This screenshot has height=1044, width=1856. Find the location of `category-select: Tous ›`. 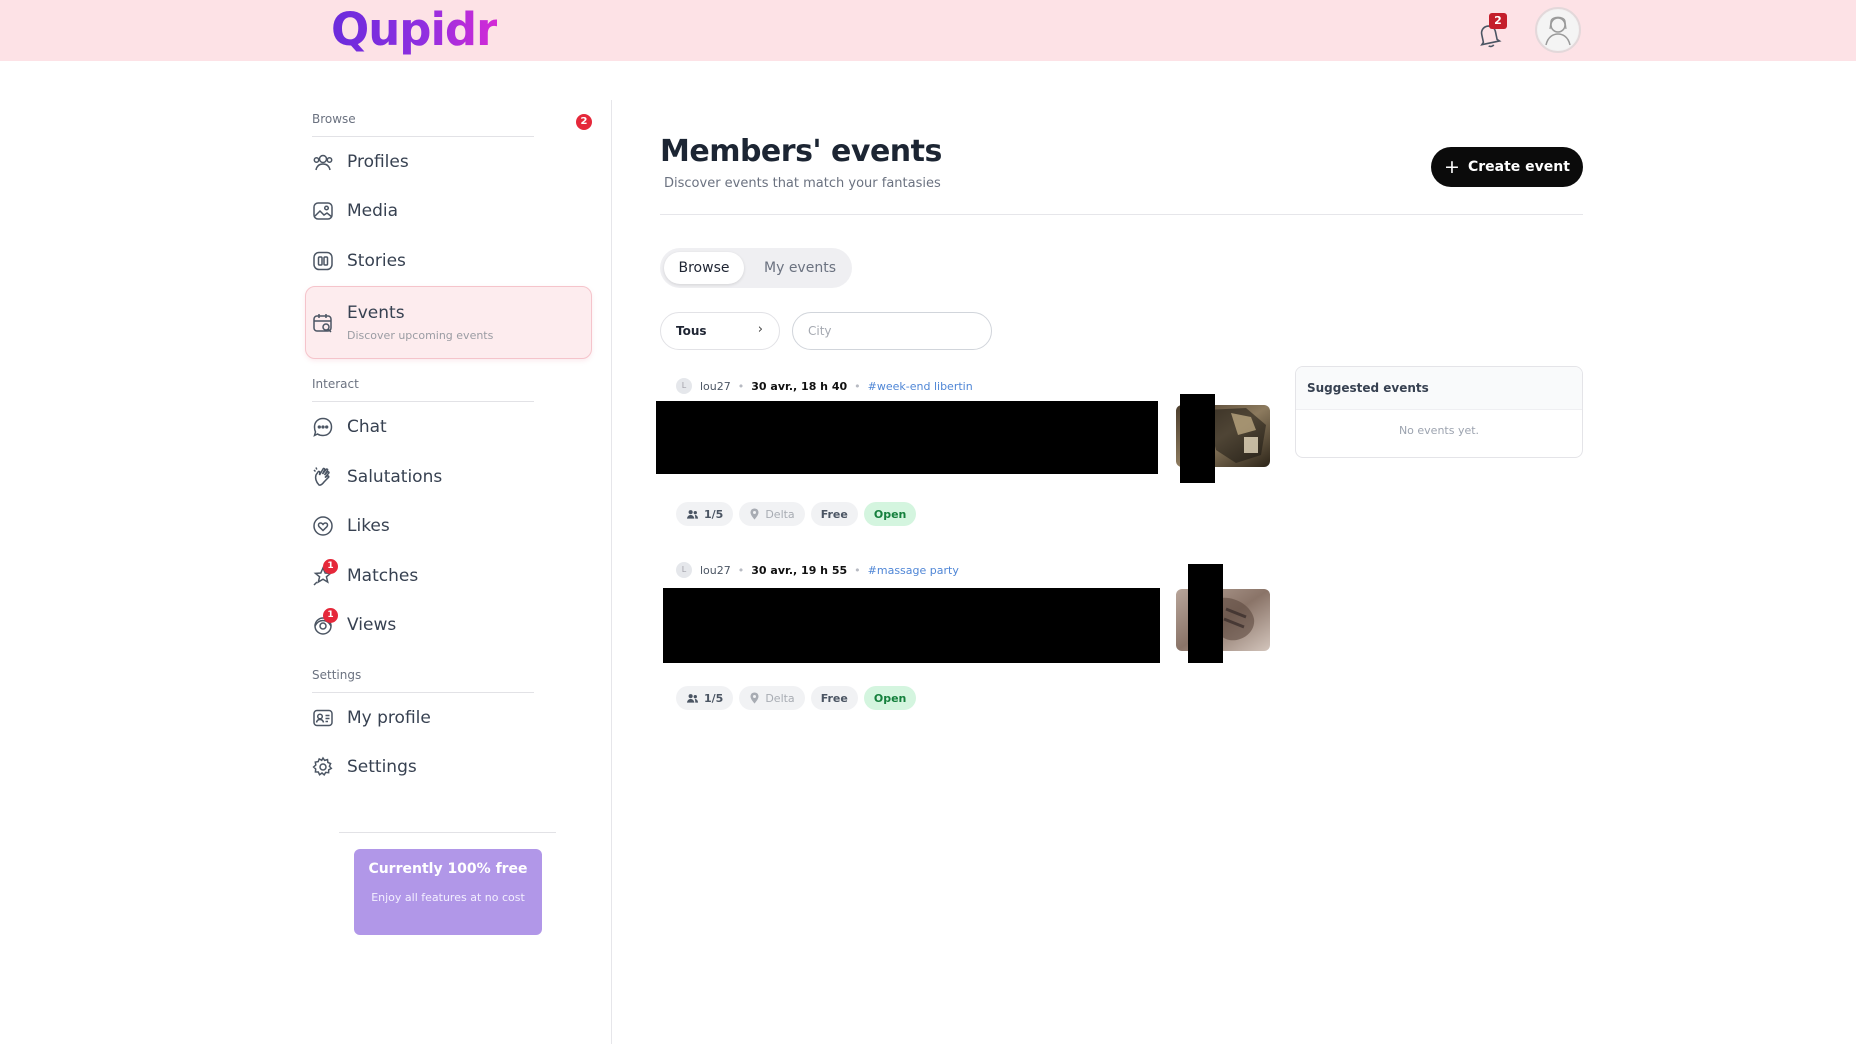

category-select: Tous › is located at coordinates (720, 331).